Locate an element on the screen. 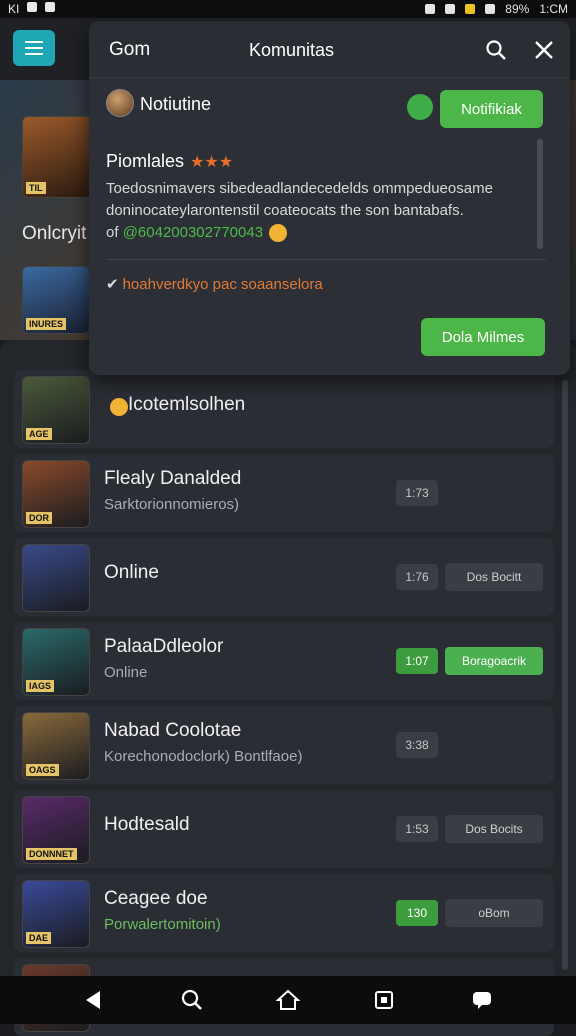  list-item-action-button: Dos Bocits is located at coordinates (494, 829).